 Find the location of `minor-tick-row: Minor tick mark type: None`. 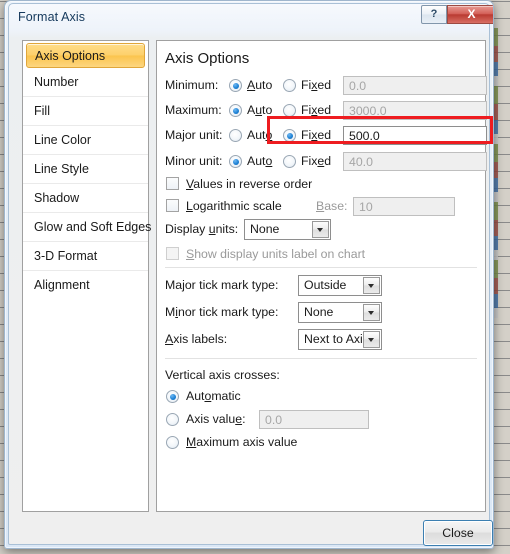

minor-tick-row: Minor tick mark type: None is located at coordinates (321, 313).